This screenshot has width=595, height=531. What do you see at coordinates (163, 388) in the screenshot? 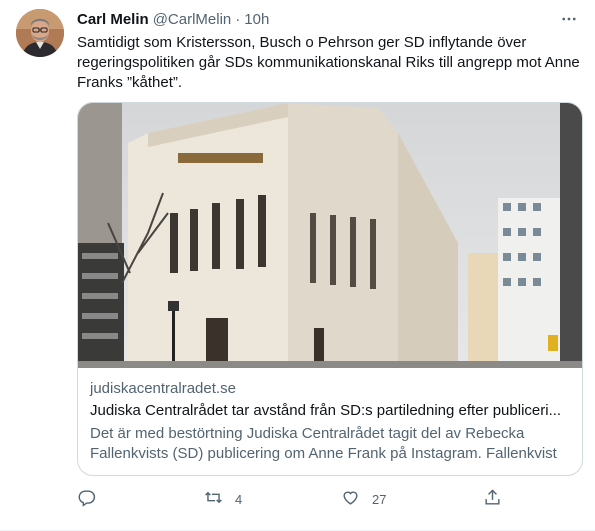
I see `card-domain: judiskacentralradet.se` at bounding box center [163, 388].